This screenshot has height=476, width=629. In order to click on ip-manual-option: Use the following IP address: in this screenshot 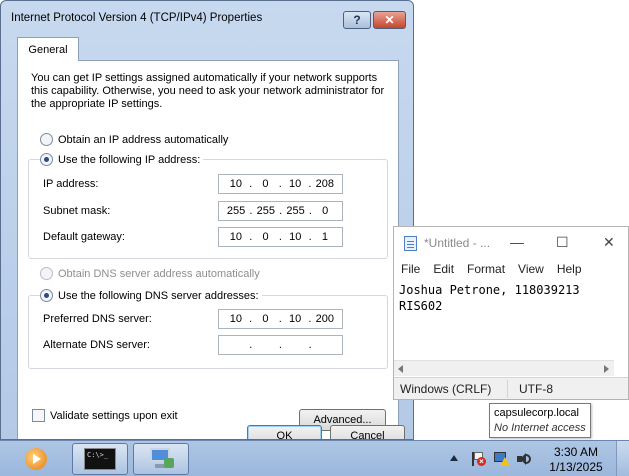, I will do `click(122, 159)`.